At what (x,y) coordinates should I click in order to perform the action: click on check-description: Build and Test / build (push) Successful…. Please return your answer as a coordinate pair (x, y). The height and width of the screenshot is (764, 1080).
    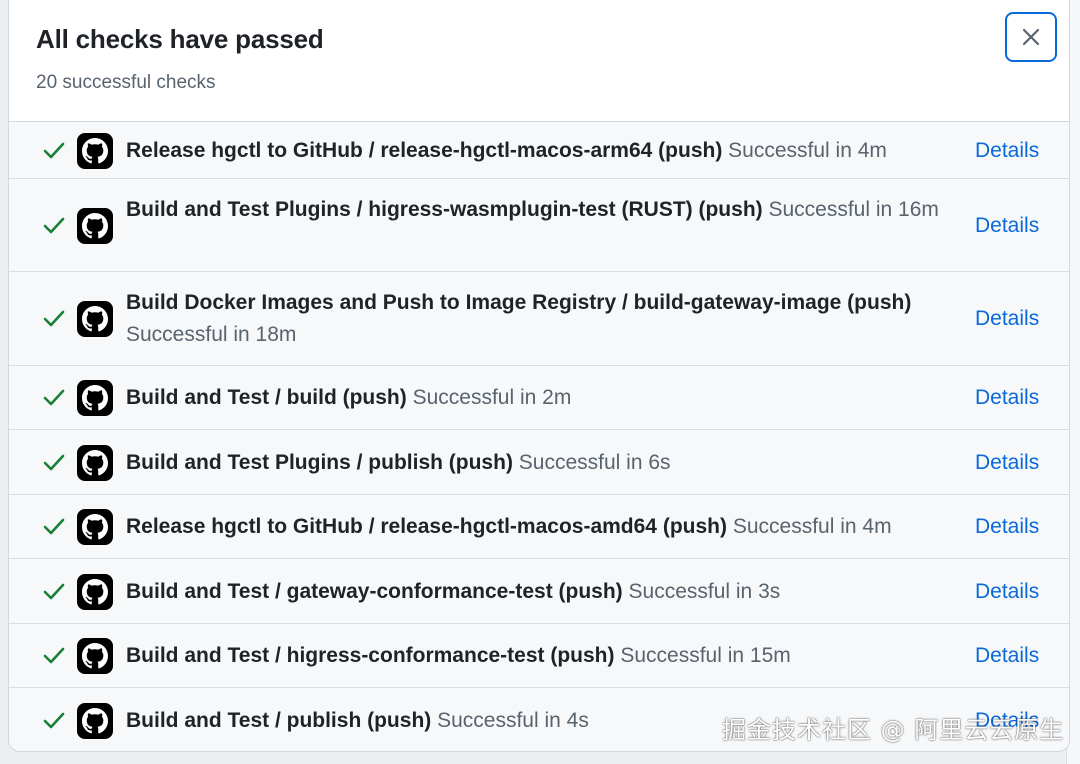
    Looking at the image, I should click on (547, 398).